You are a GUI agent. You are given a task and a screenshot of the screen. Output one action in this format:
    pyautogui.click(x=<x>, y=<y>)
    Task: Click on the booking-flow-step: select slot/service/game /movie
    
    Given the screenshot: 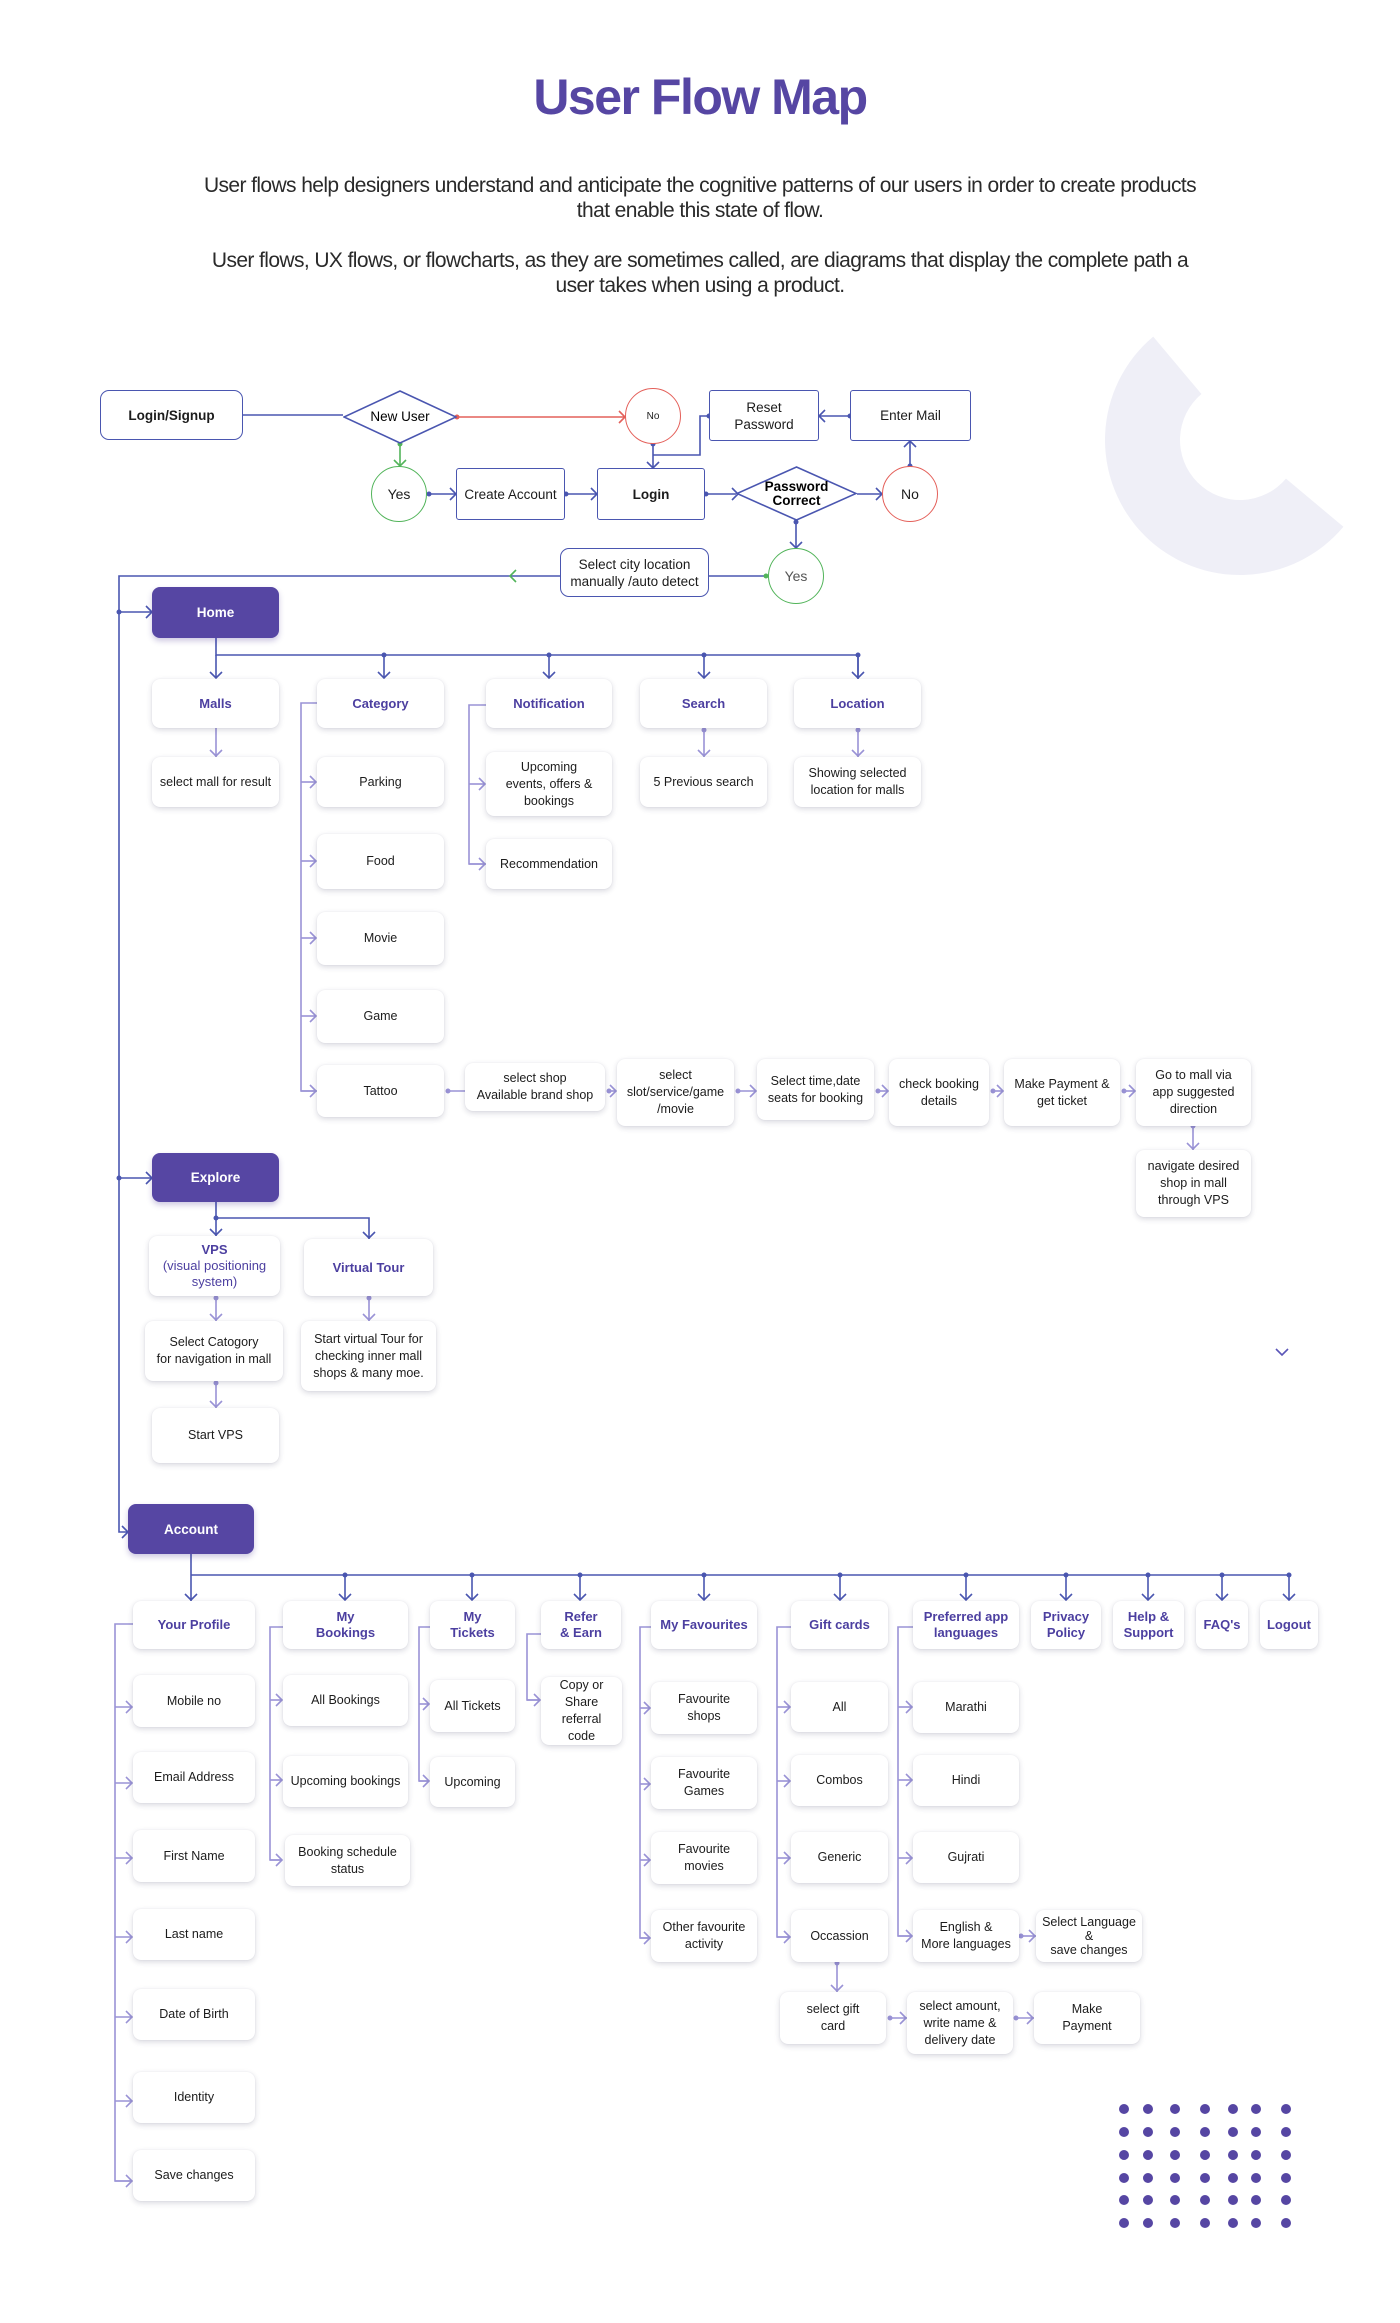 What is the action you would take?
    pyautogui.click(x=675, y=1092)
    